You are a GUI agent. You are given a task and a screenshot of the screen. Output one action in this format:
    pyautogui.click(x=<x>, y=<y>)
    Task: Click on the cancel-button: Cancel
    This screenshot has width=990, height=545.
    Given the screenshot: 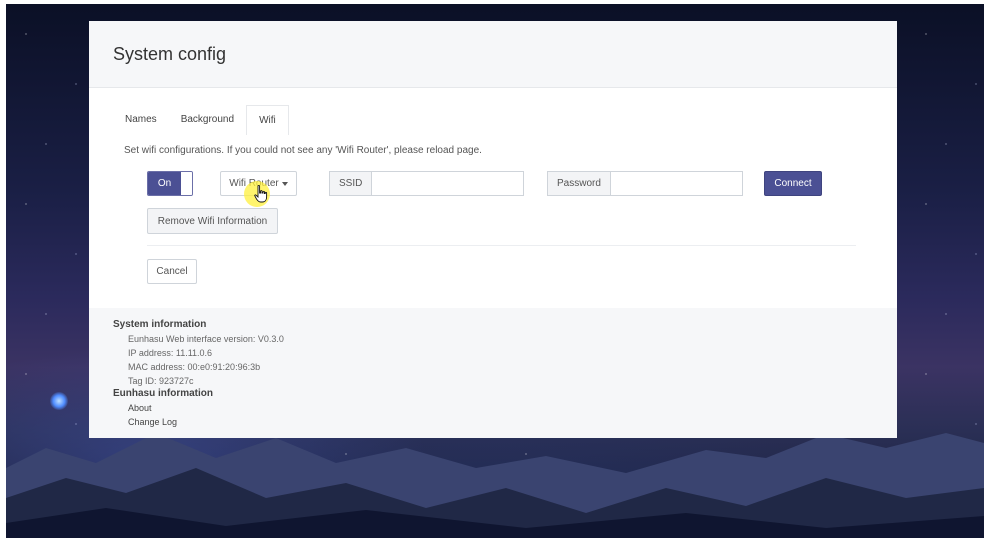 What is the action you would take?
    pyautogui.click(x=172, y=271)
    